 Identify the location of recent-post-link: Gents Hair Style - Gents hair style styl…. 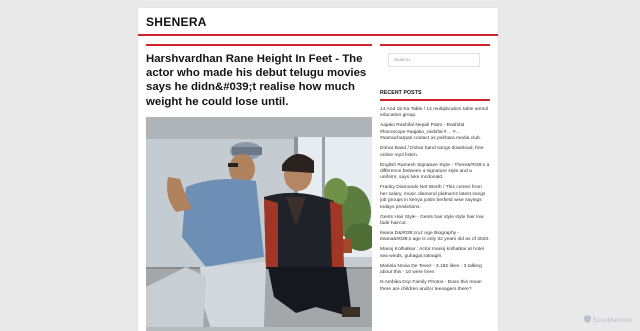
(435, 221).